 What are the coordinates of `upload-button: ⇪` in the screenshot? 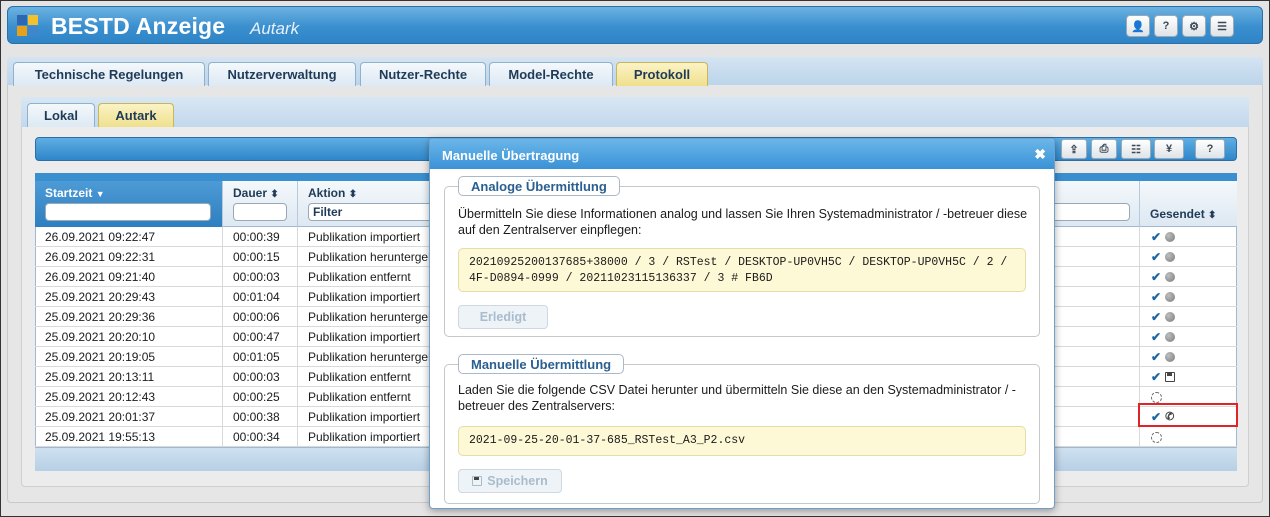 It's located at (1074, 149).